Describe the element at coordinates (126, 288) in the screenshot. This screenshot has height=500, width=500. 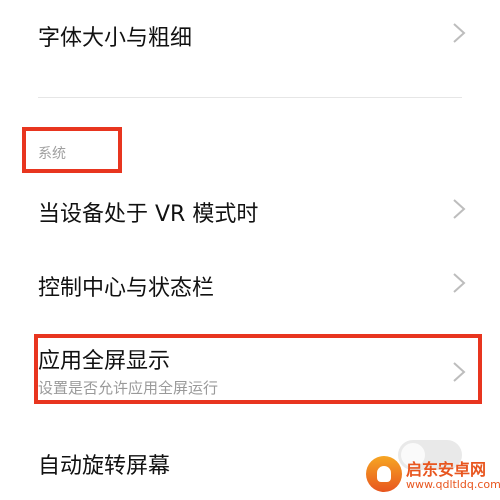
I see `settings-item-label: 控制中心与状态栏` at that location.